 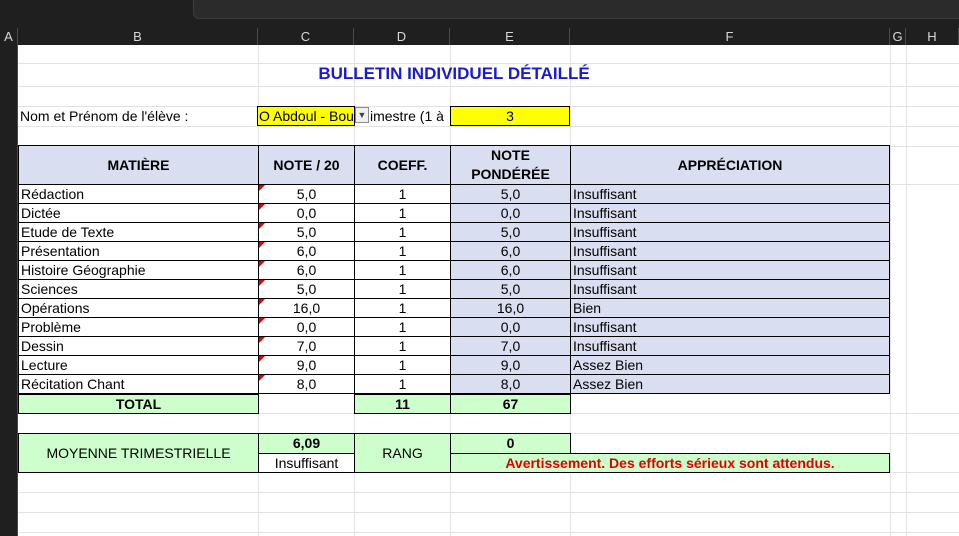 I want to click on rang-label: RANG, so click(x=402, y=453).